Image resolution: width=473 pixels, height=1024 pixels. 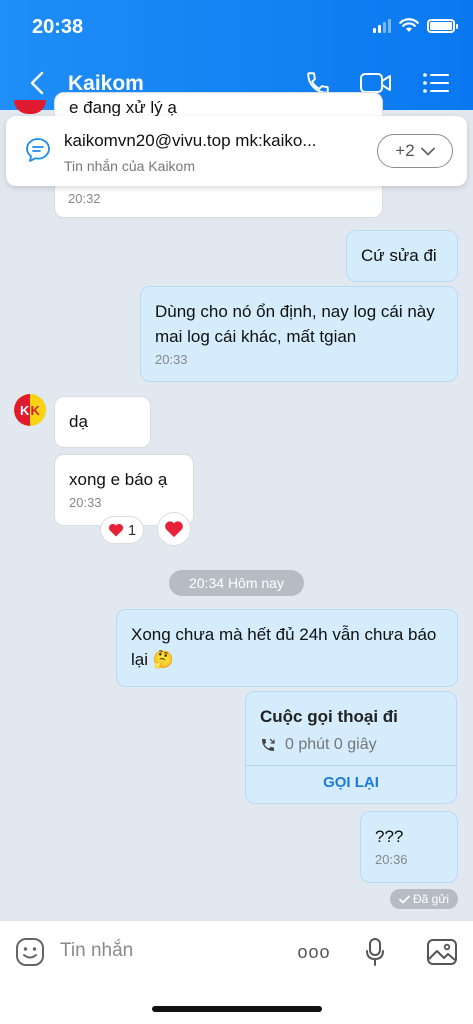 I want to click on status-icons, so click(x=415, y=25).